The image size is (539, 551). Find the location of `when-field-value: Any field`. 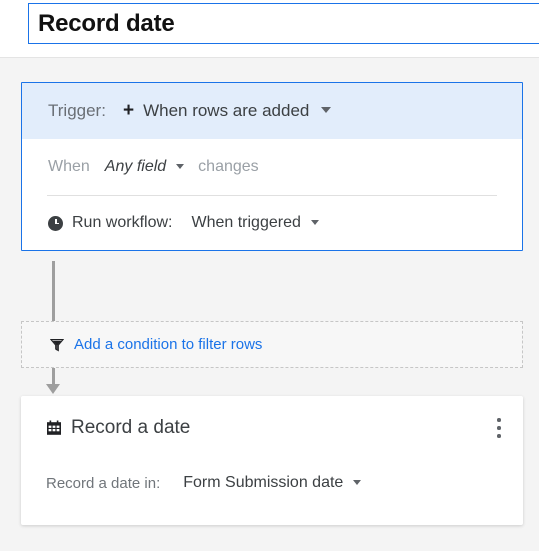

when-field-value: Any field is located at coordinates (135, 167).